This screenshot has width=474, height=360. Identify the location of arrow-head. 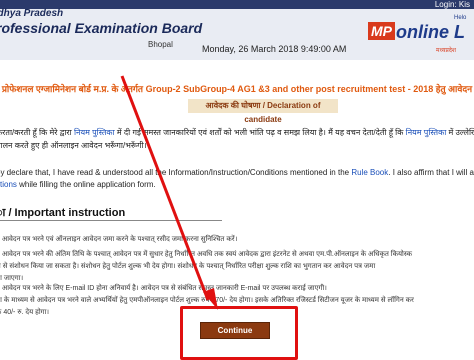
(210, 299).